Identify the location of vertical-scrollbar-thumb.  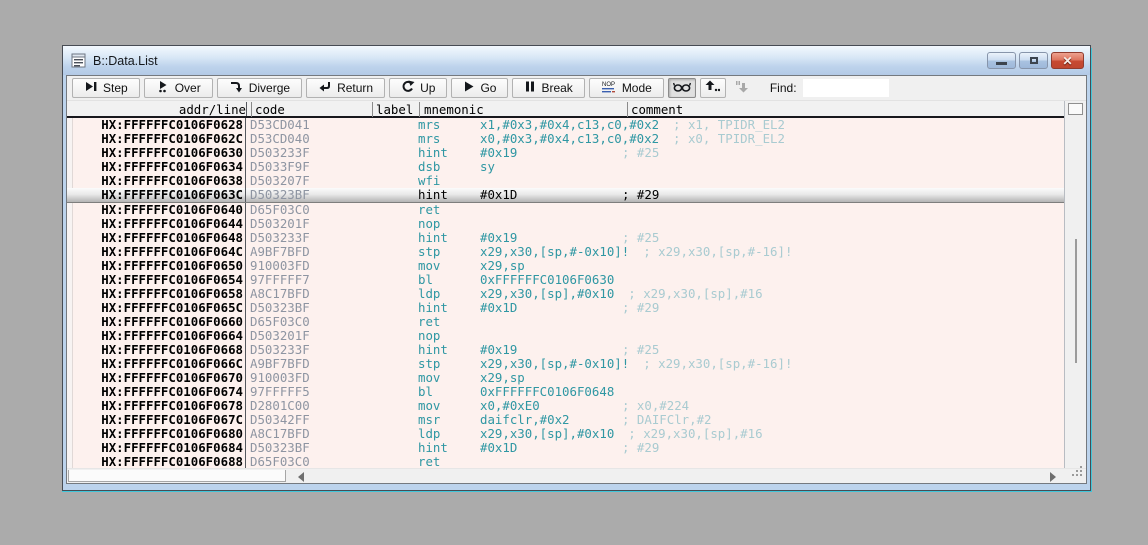
(1075, 109).